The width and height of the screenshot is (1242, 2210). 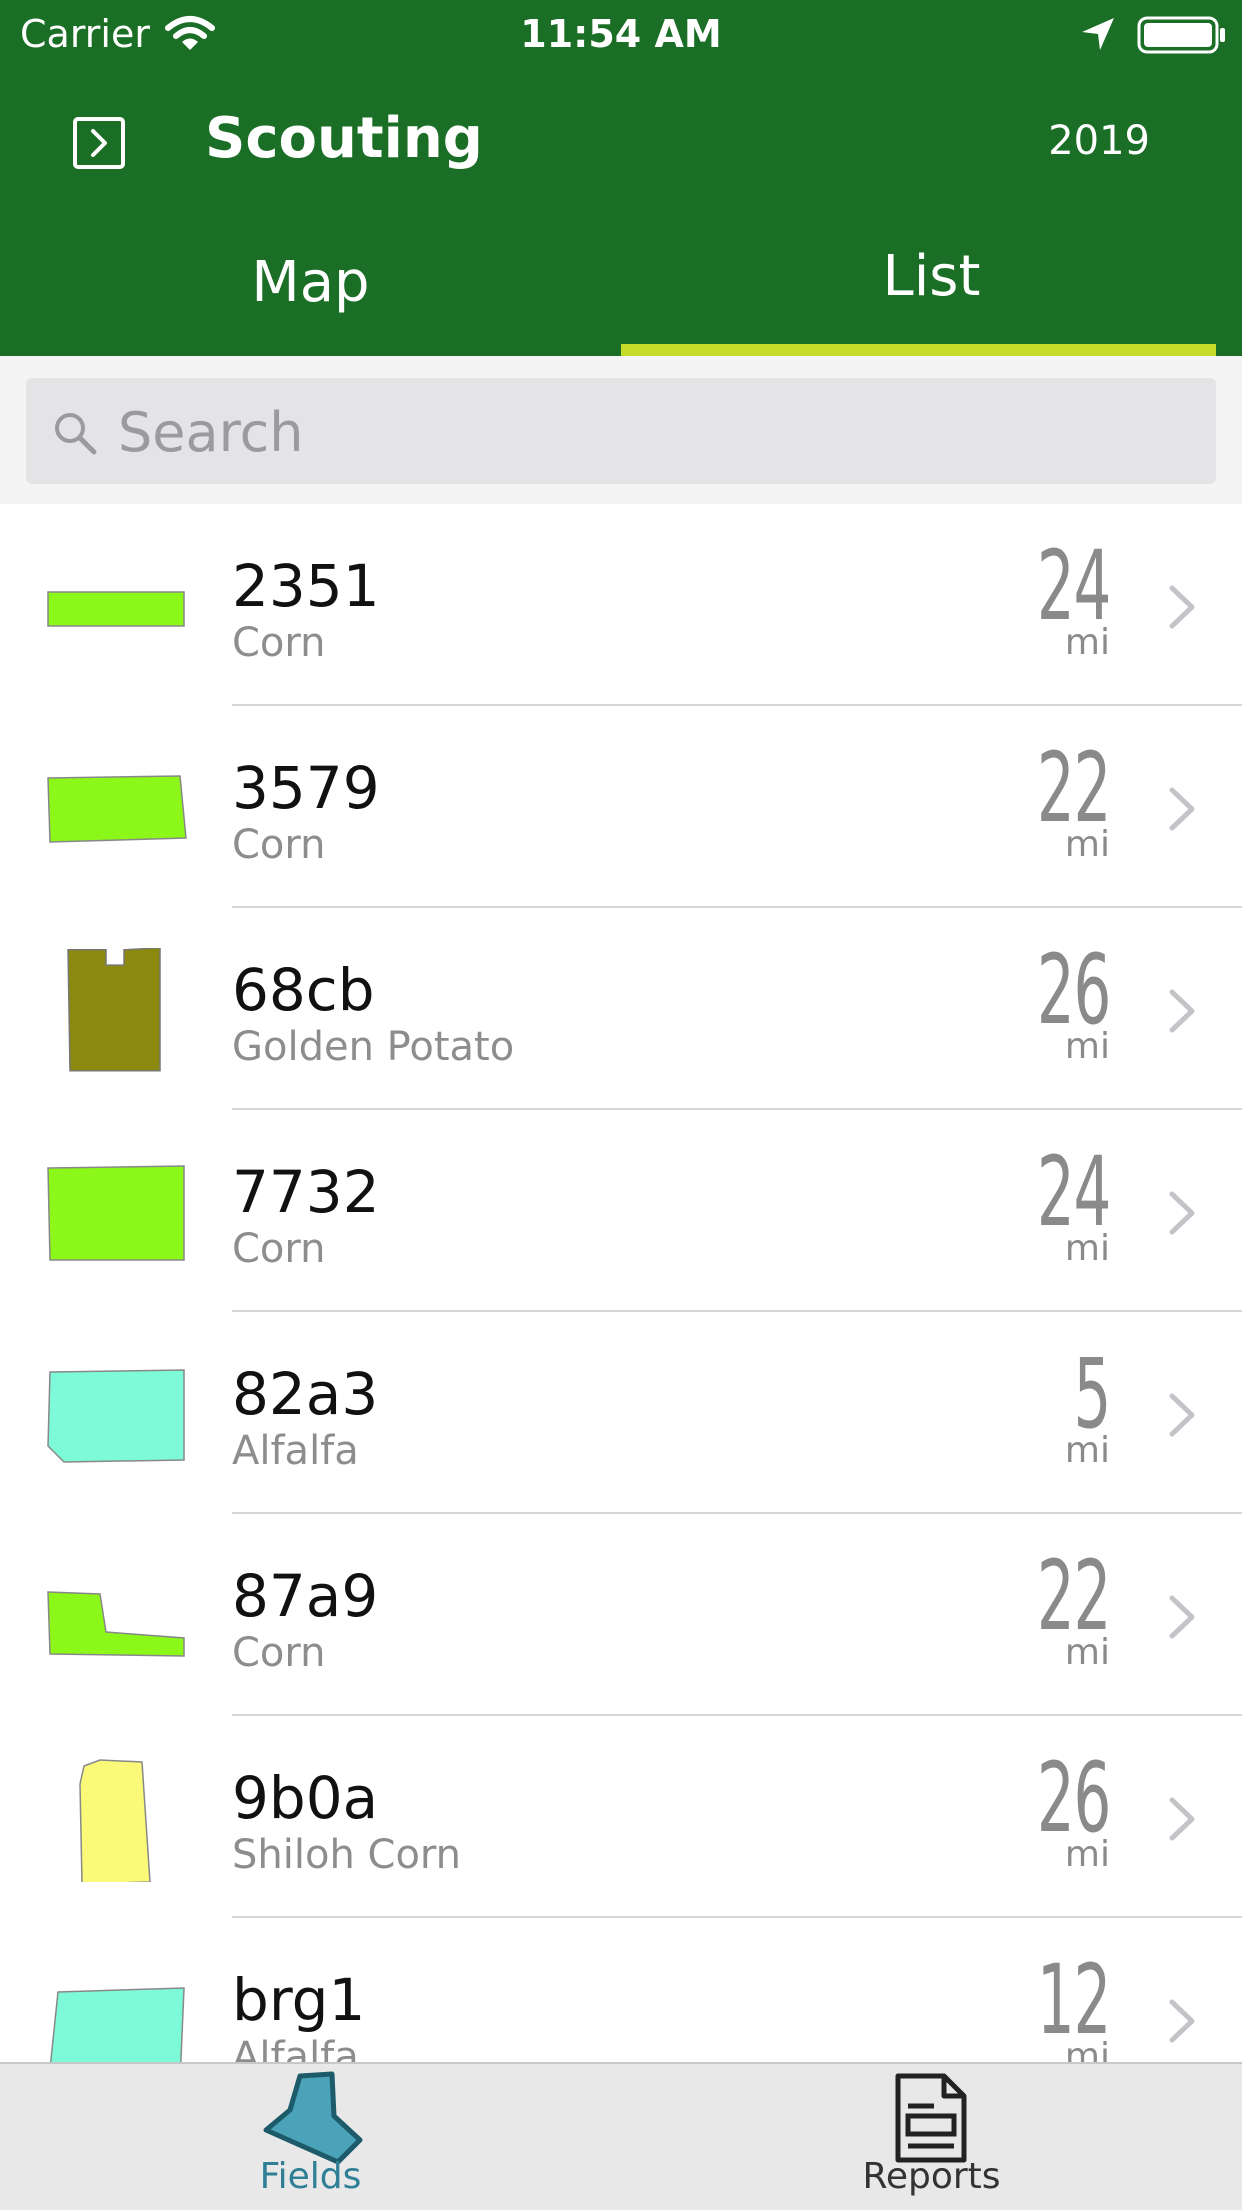 What do you see at coordinates (306, 788) in the screenshot?
I see `field-name: 3579` at bounding box center [306, 788].